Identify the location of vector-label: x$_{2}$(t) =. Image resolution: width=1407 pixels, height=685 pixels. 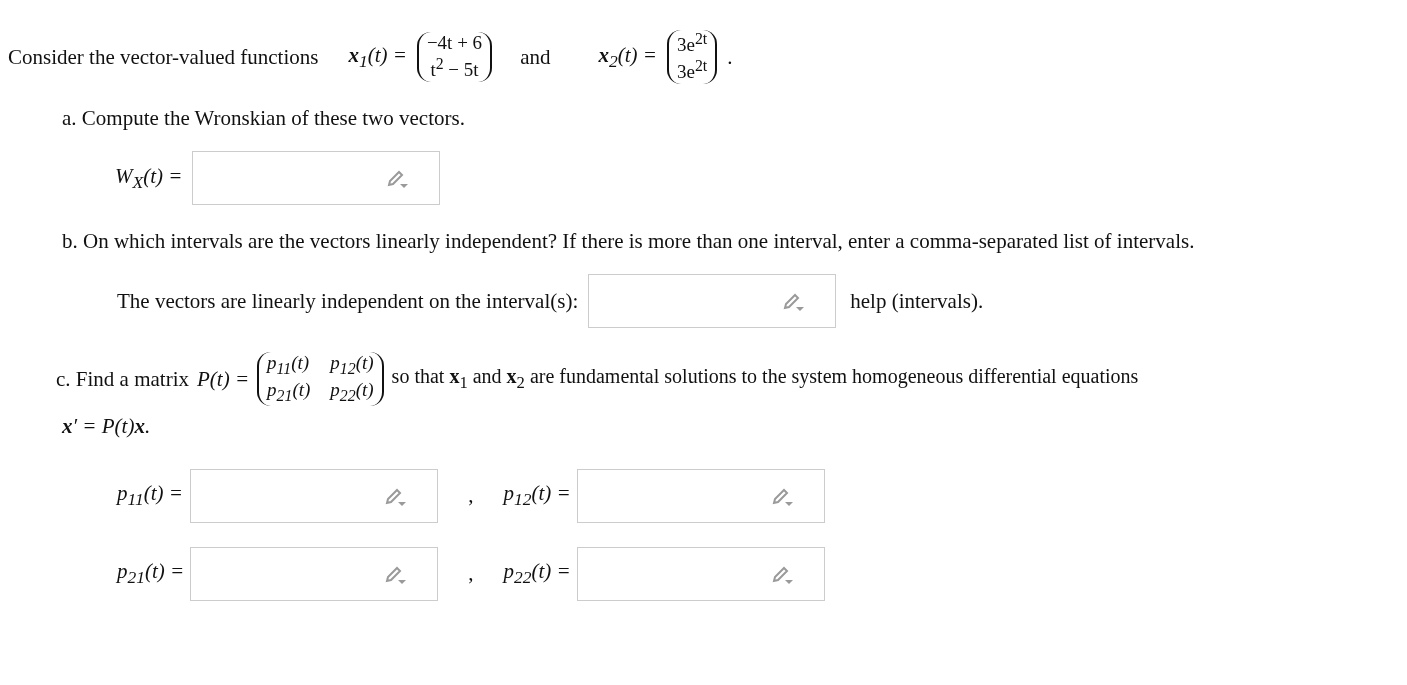
(627, 57).